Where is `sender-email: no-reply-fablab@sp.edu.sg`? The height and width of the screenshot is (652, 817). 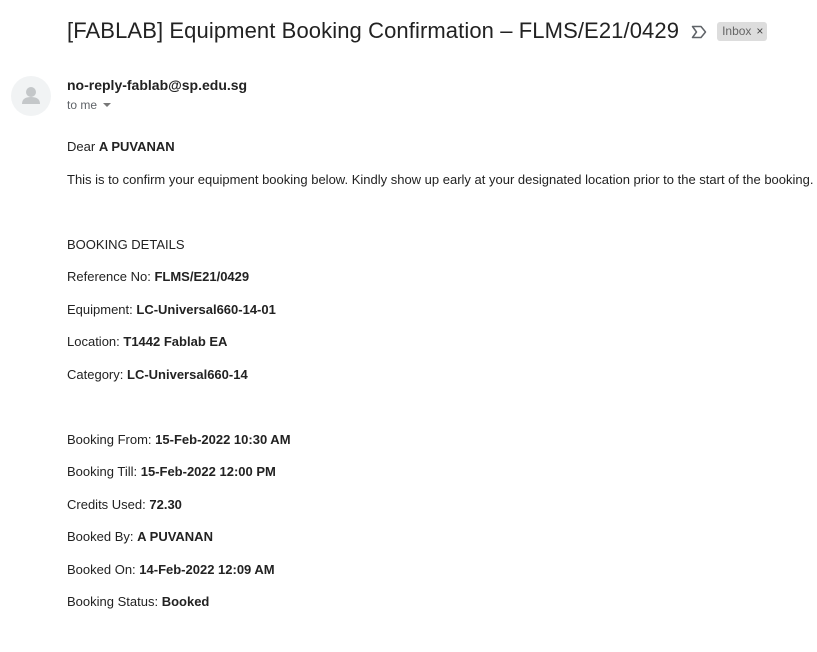 sender-email: no-reply-fablab@sp.edu.sg is located at coordinates (157, 85).